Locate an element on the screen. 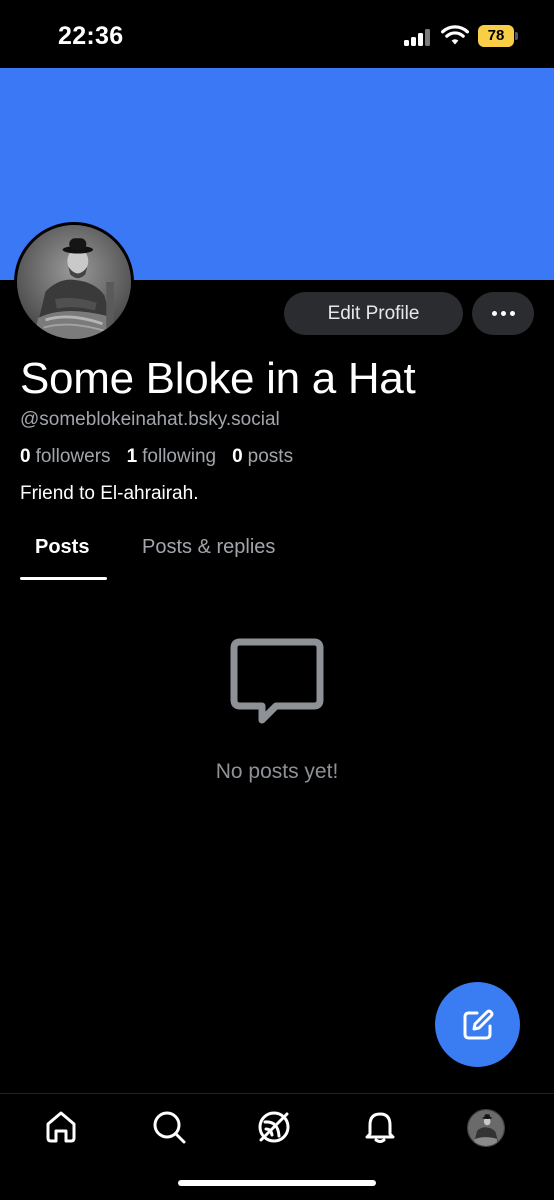 The image size is (554, 1200). profile-bio: Friend to El-ahrairah. is located at coordinates (109, 493).